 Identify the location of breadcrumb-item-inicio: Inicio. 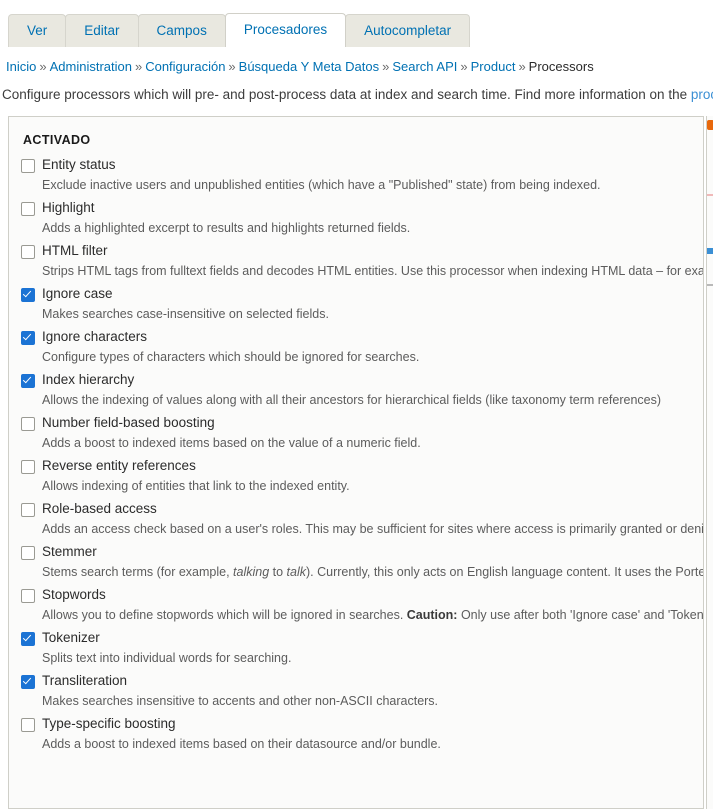
(21, 66).